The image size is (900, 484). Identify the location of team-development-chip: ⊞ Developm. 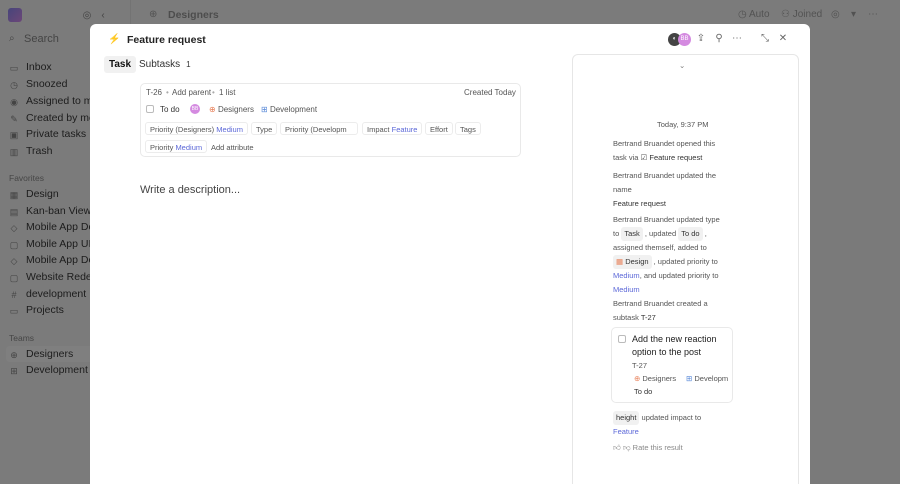
(707, 378).